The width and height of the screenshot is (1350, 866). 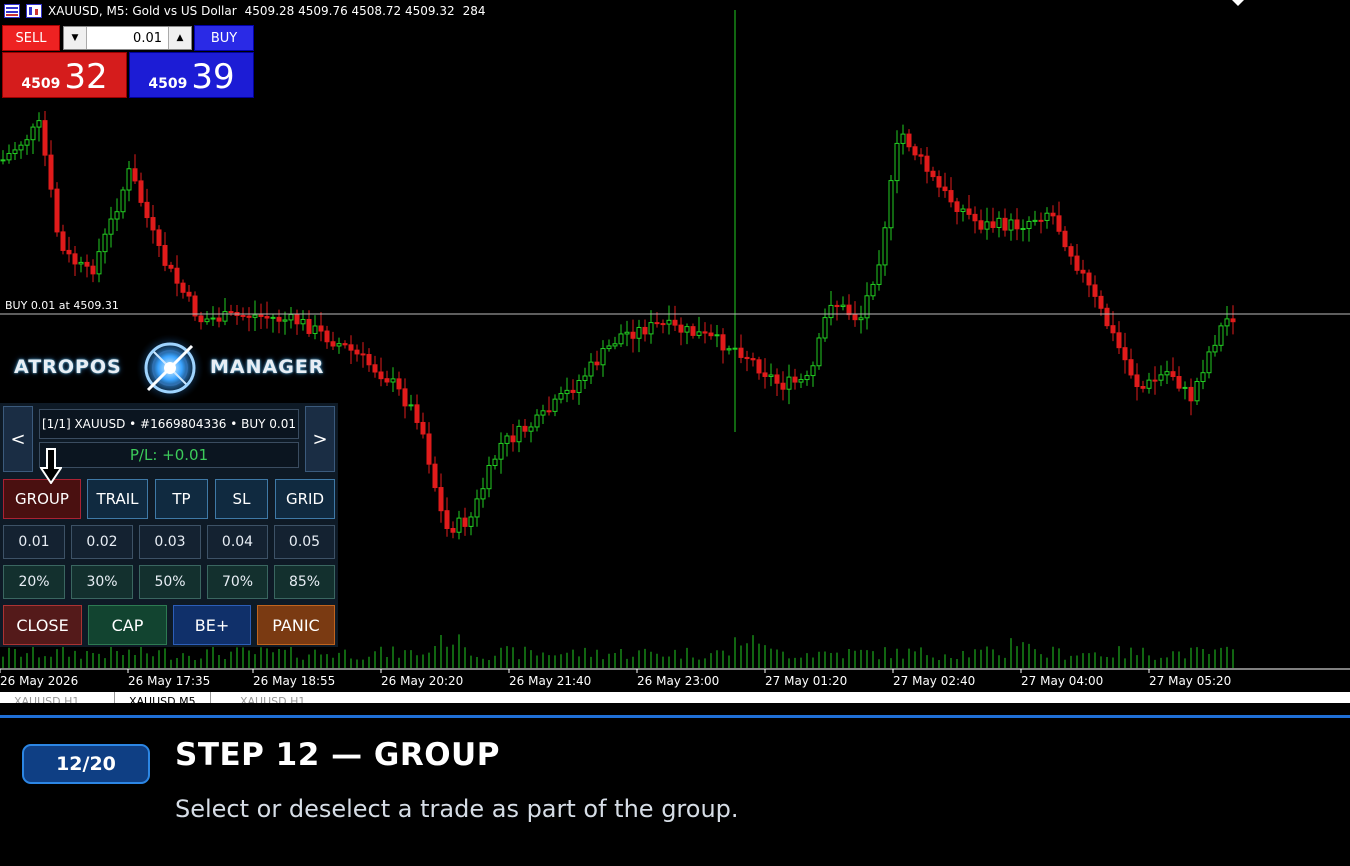 I want to click on logo-word-right: MANAGER, so click(x=267, y=367).